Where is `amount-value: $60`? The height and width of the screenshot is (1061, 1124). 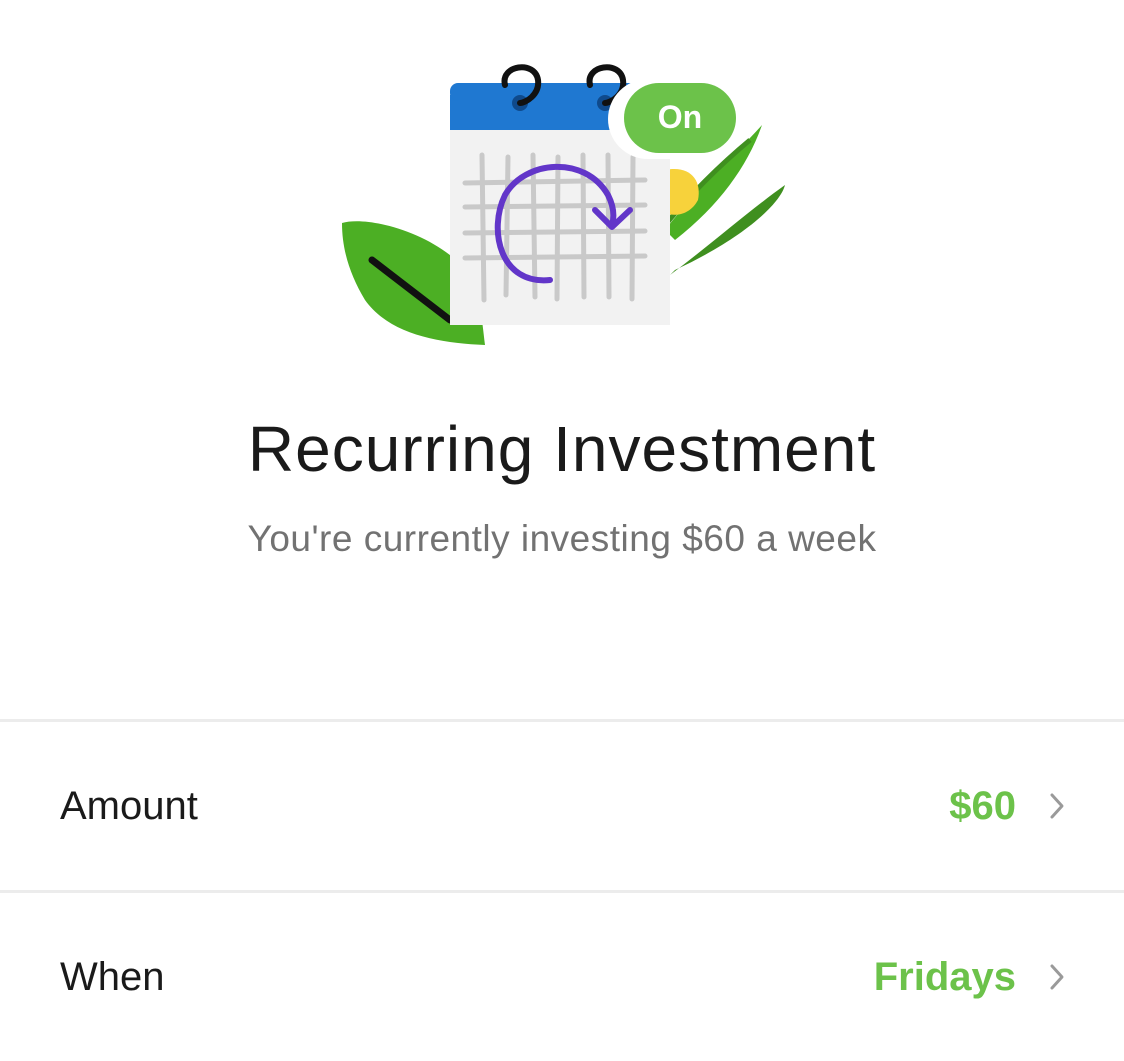 amount-value: $60 is located at coordinates (982, 806).